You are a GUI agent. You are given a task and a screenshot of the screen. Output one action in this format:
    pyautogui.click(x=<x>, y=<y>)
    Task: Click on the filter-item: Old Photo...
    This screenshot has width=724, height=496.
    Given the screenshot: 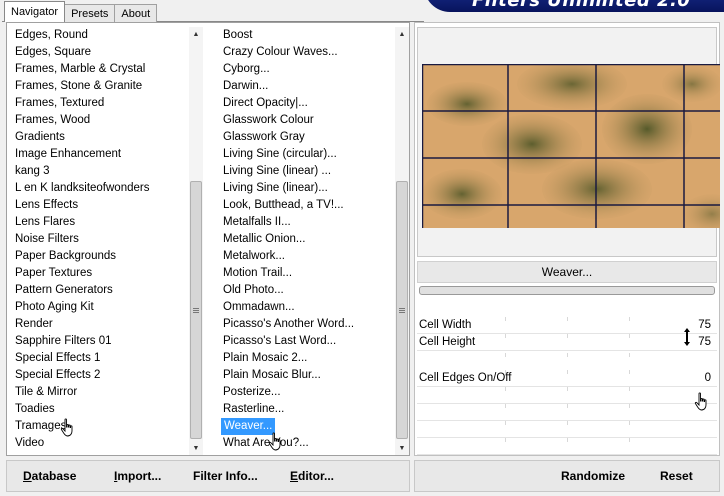 What is the action you would take?
    pyautogui.click(x=309, y=290)
    